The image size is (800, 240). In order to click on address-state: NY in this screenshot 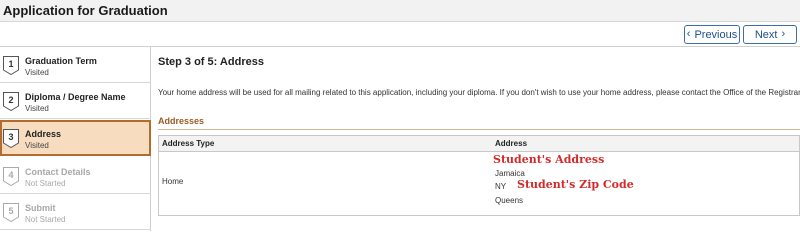, I will do `click(501, 186)`.